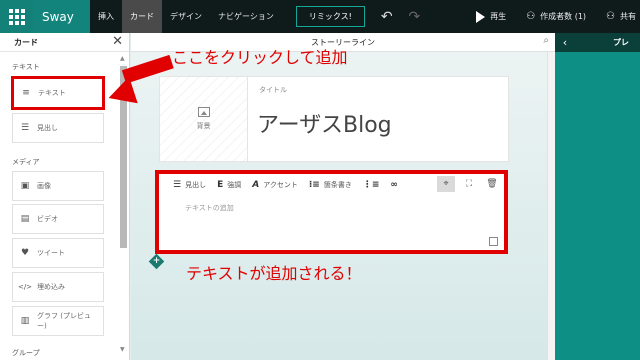 Image resolution: width=640 pixels, height=360 pixels. Describe the element at coordinates (492, 184) in the screenshot. I see `trash-icon: 🗑` at that location.